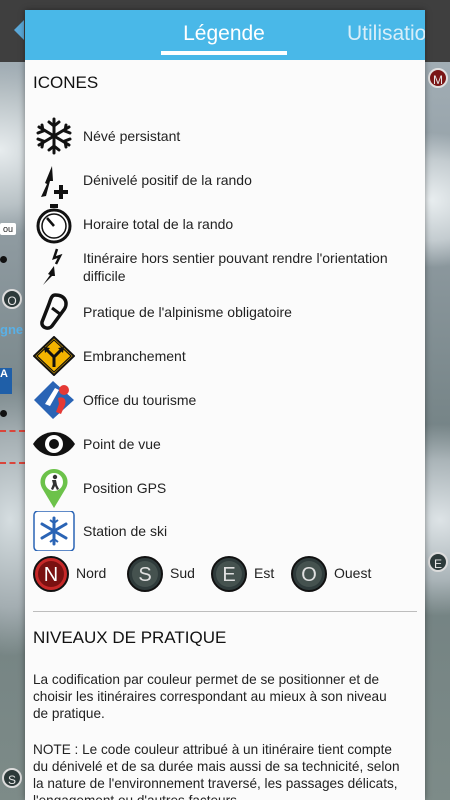 Image resolution: width=450 pixels, height=800 pixels. What do you see at coordinates (224, 53) in the screenshot?
I see `active-tab-indicator` at bounding box center [224, 53].